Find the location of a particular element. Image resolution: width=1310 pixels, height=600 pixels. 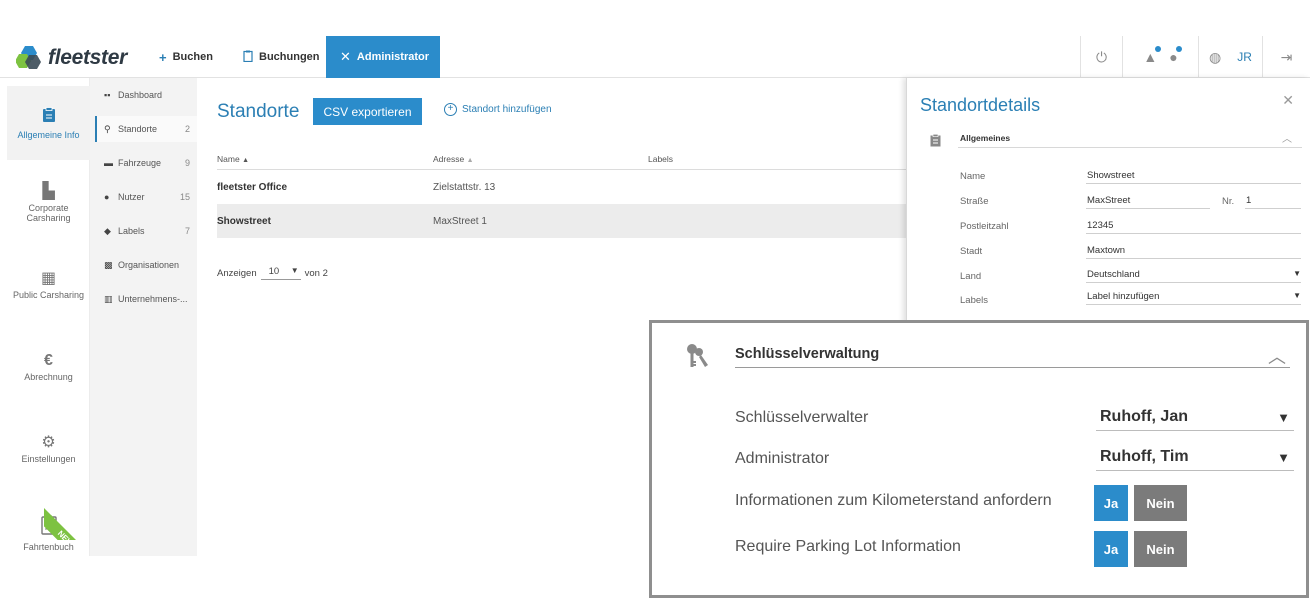

sidebar-item-einstellungen: ⚙ Einstellungen is located at coordinates (48, 451).